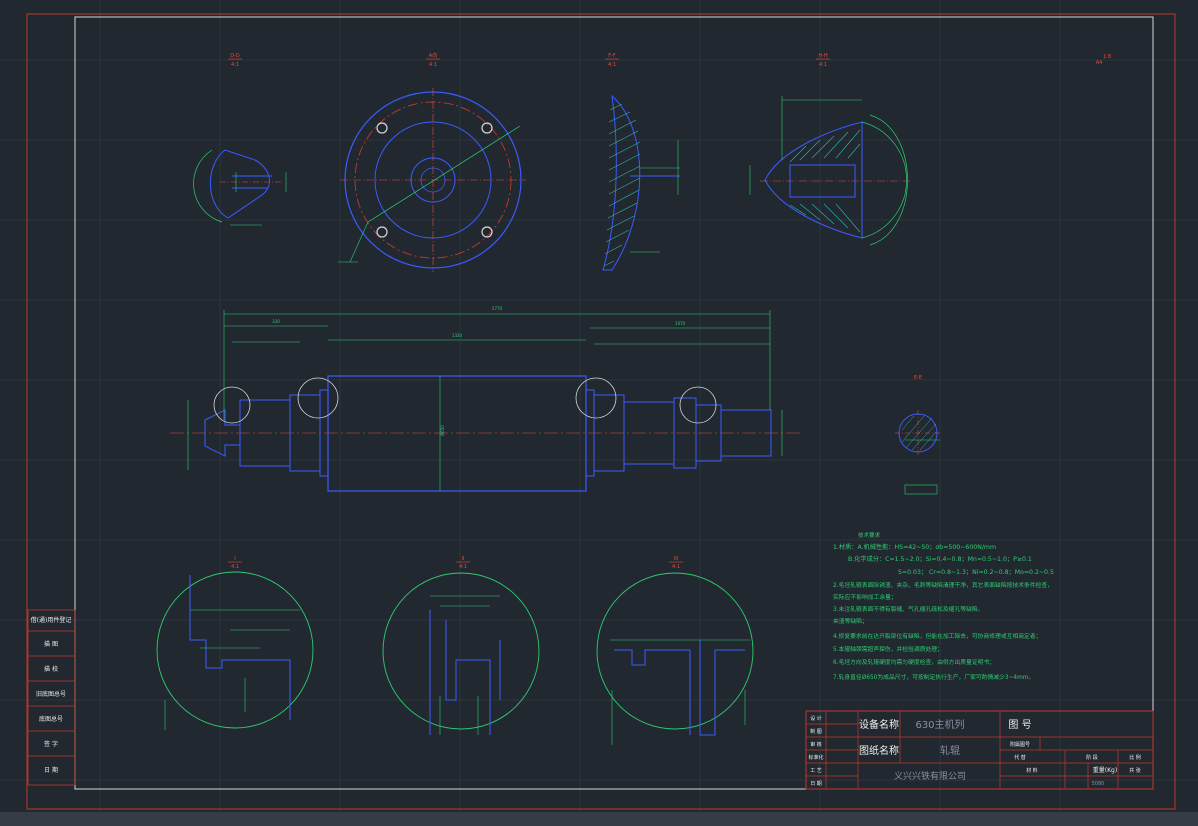  What do you see at coordinates (850, 621) in the screenshot?
I see `tech-req-line: 夹渣等缺陷；` at bounding box center [850, 621].